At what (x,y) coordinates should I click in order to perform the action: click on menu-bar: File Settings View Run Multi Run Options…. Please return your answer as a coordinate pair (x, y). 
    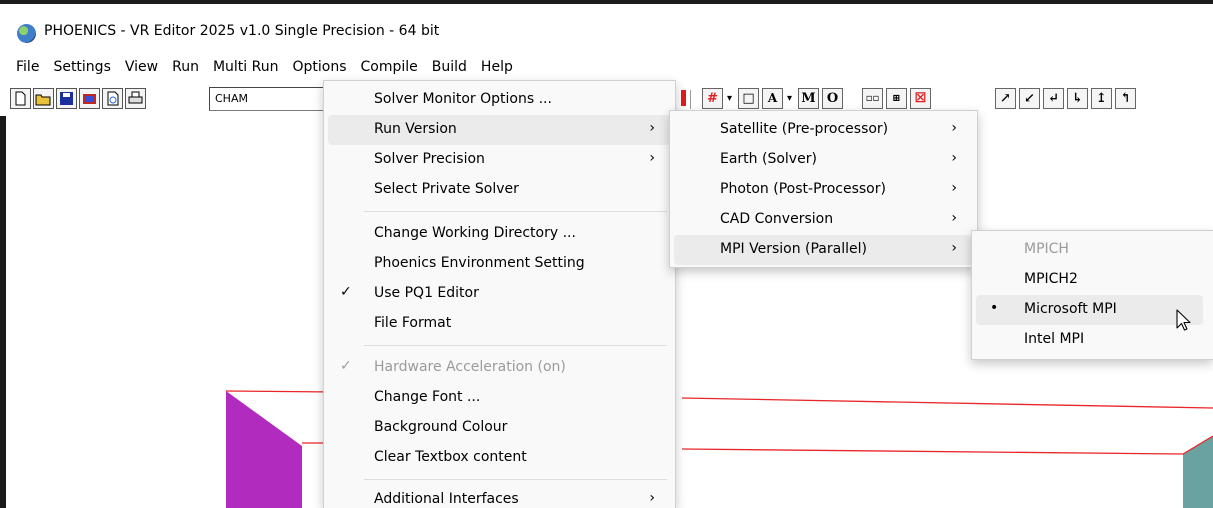
    Looking at the image, I should click on (606, 67).